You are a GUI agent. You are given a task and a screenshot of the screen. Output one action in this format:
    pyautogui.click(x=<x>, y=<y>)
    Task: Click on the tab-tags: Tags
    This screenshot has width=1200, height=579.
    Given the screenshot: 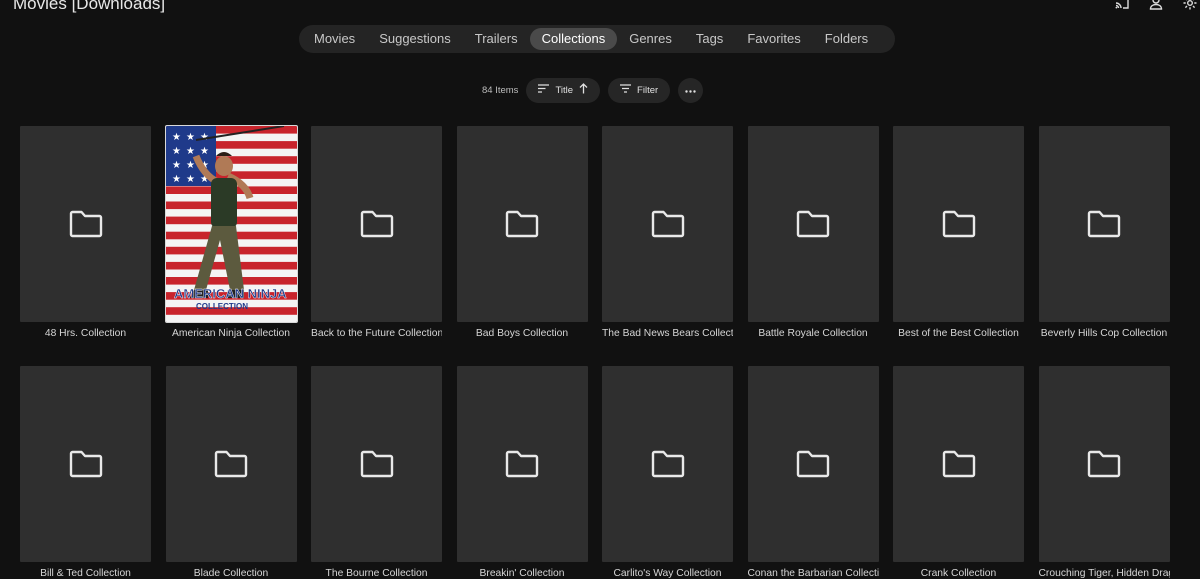 What is the action you would take?
    pyautogui.click(x=709, y=39)
    